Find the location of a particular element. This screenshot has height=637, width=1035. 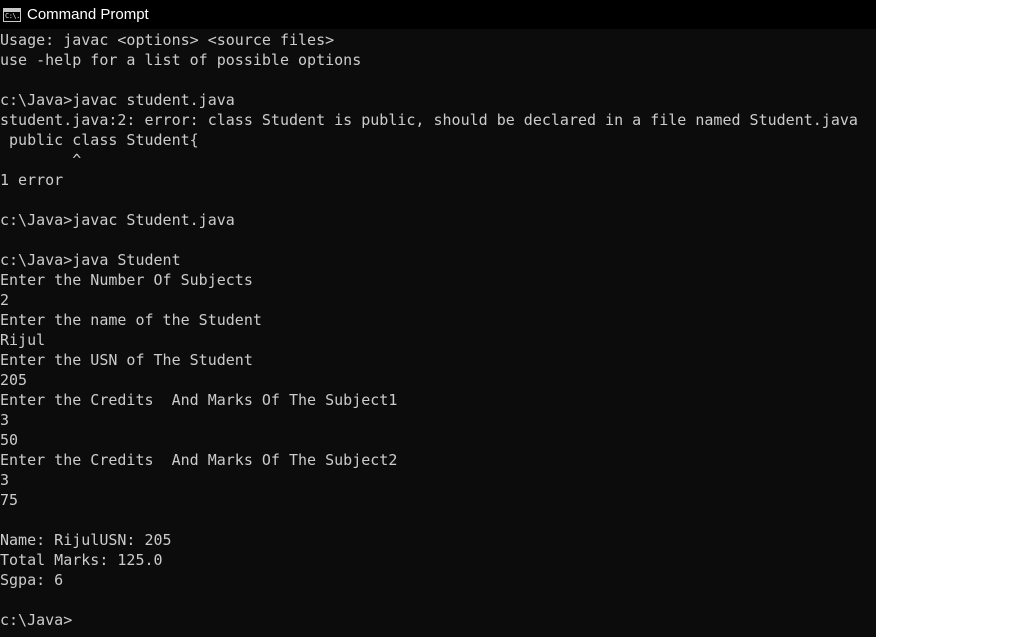

console-line: ^ is located at coordinates (41, 160).